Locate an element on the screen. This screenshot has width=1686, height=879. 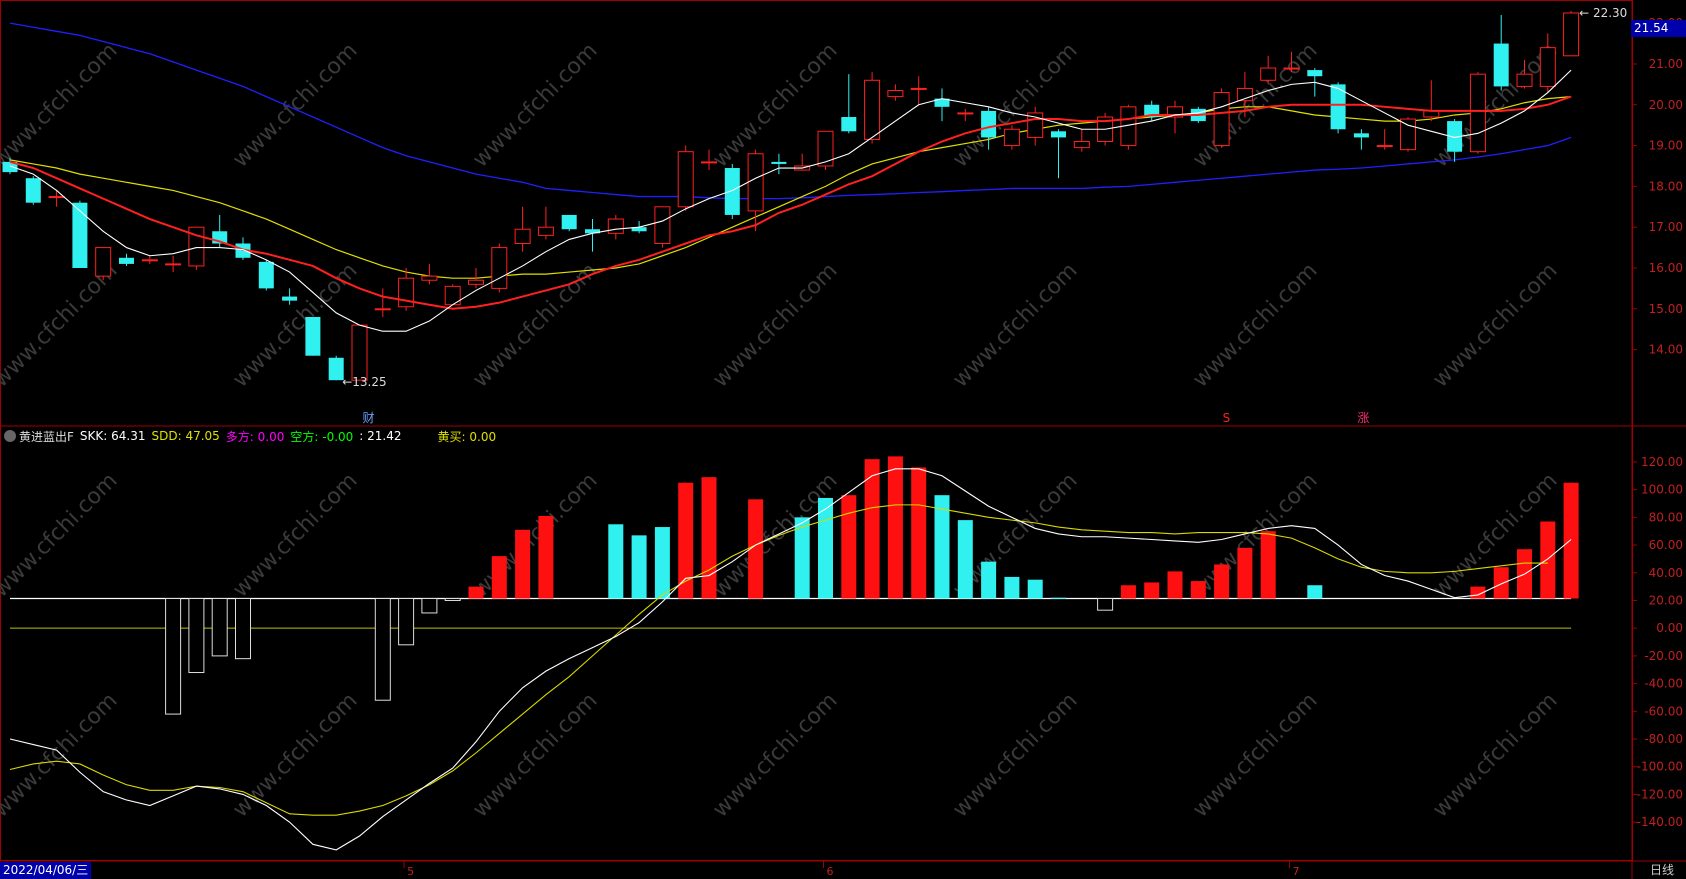
indicator-tick-label: 0.00 is located at coordinates (1669, 628).